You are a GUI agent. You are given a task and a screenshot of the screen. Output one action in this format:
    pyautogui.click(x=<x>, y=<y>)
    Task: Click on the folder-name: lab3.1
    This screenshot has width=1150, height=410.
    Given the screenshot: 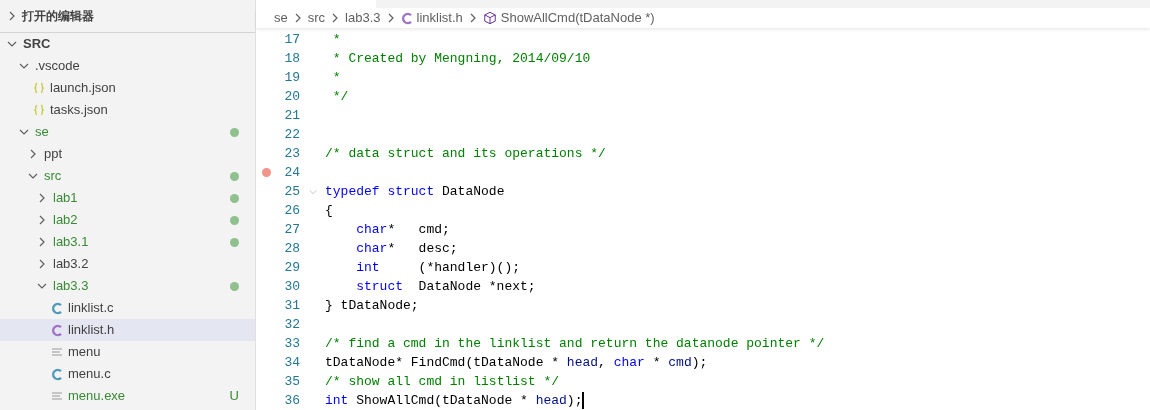 What is the action you would take?
    pyautogui.click(x=71, y=242)
    